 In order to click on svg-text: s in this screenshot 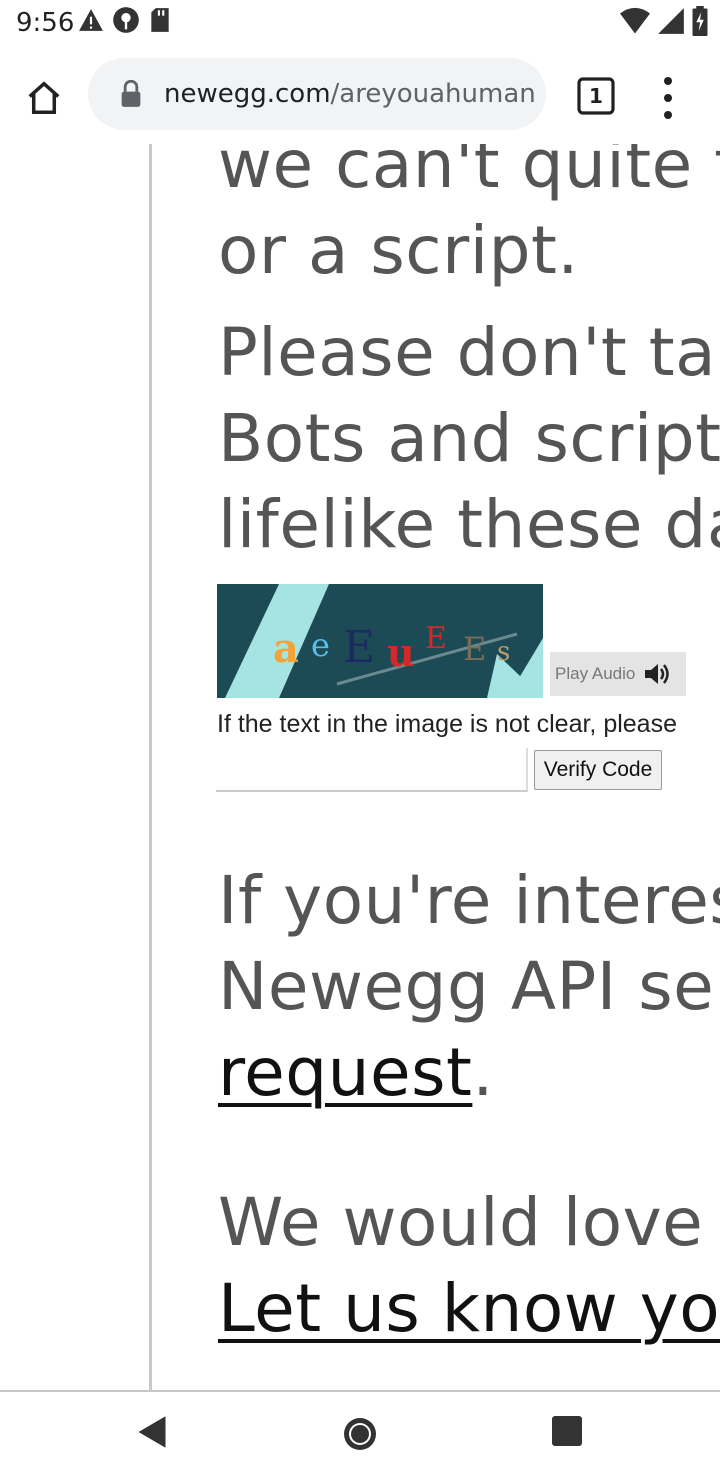, I will do `click(503, 652)`.